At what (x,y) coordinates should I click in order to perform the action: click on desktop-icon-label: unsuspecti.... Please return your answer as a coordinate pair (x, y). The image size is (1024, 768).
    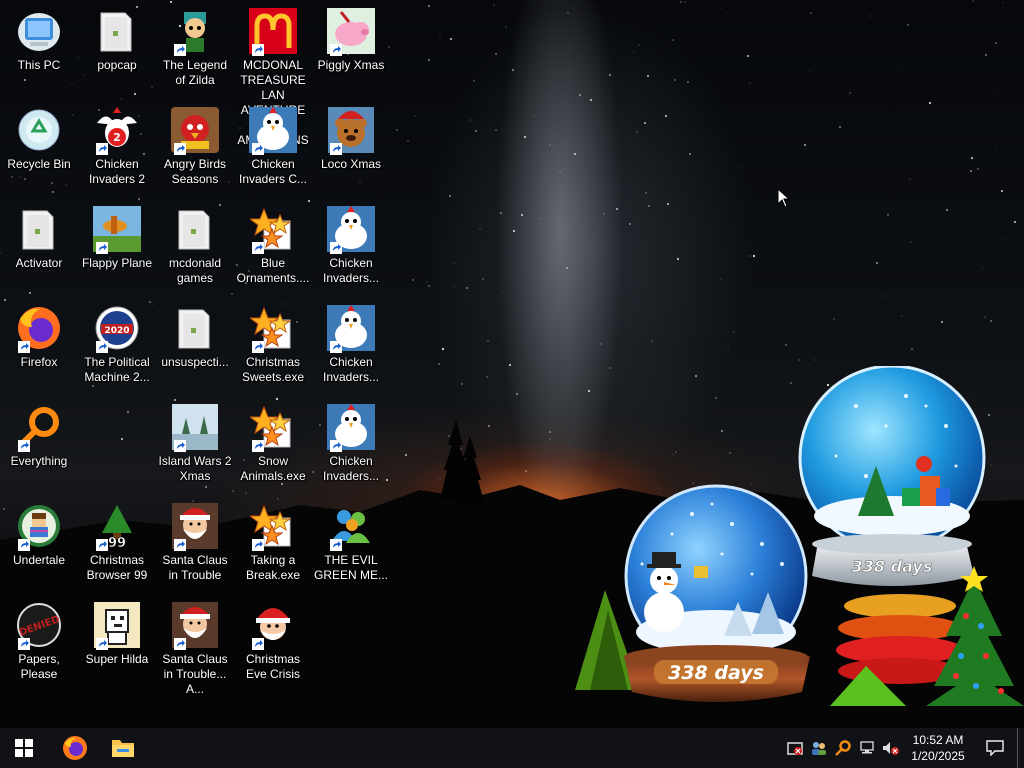
    Looking at the image, I should click on (195, 362).